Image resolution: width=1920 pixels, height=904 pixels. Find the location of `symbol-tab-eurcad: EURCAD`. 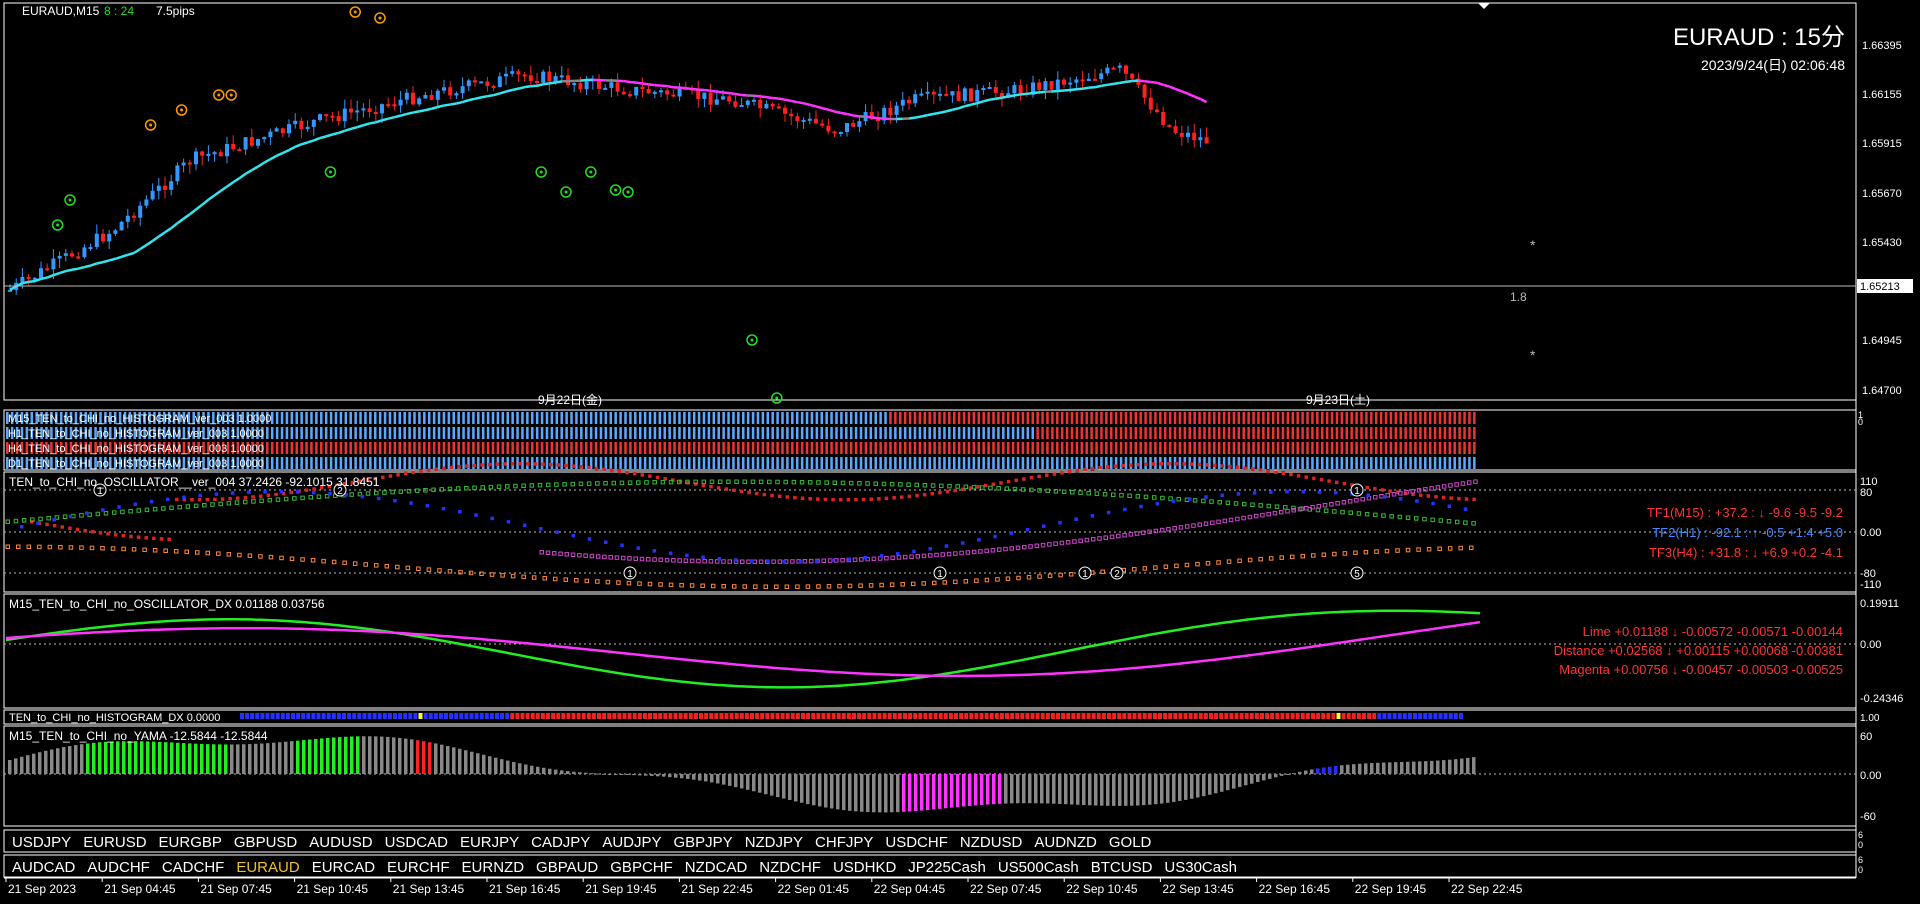

symbol-tab-eurcad: EURCAD is located at coordinates (343, 867).